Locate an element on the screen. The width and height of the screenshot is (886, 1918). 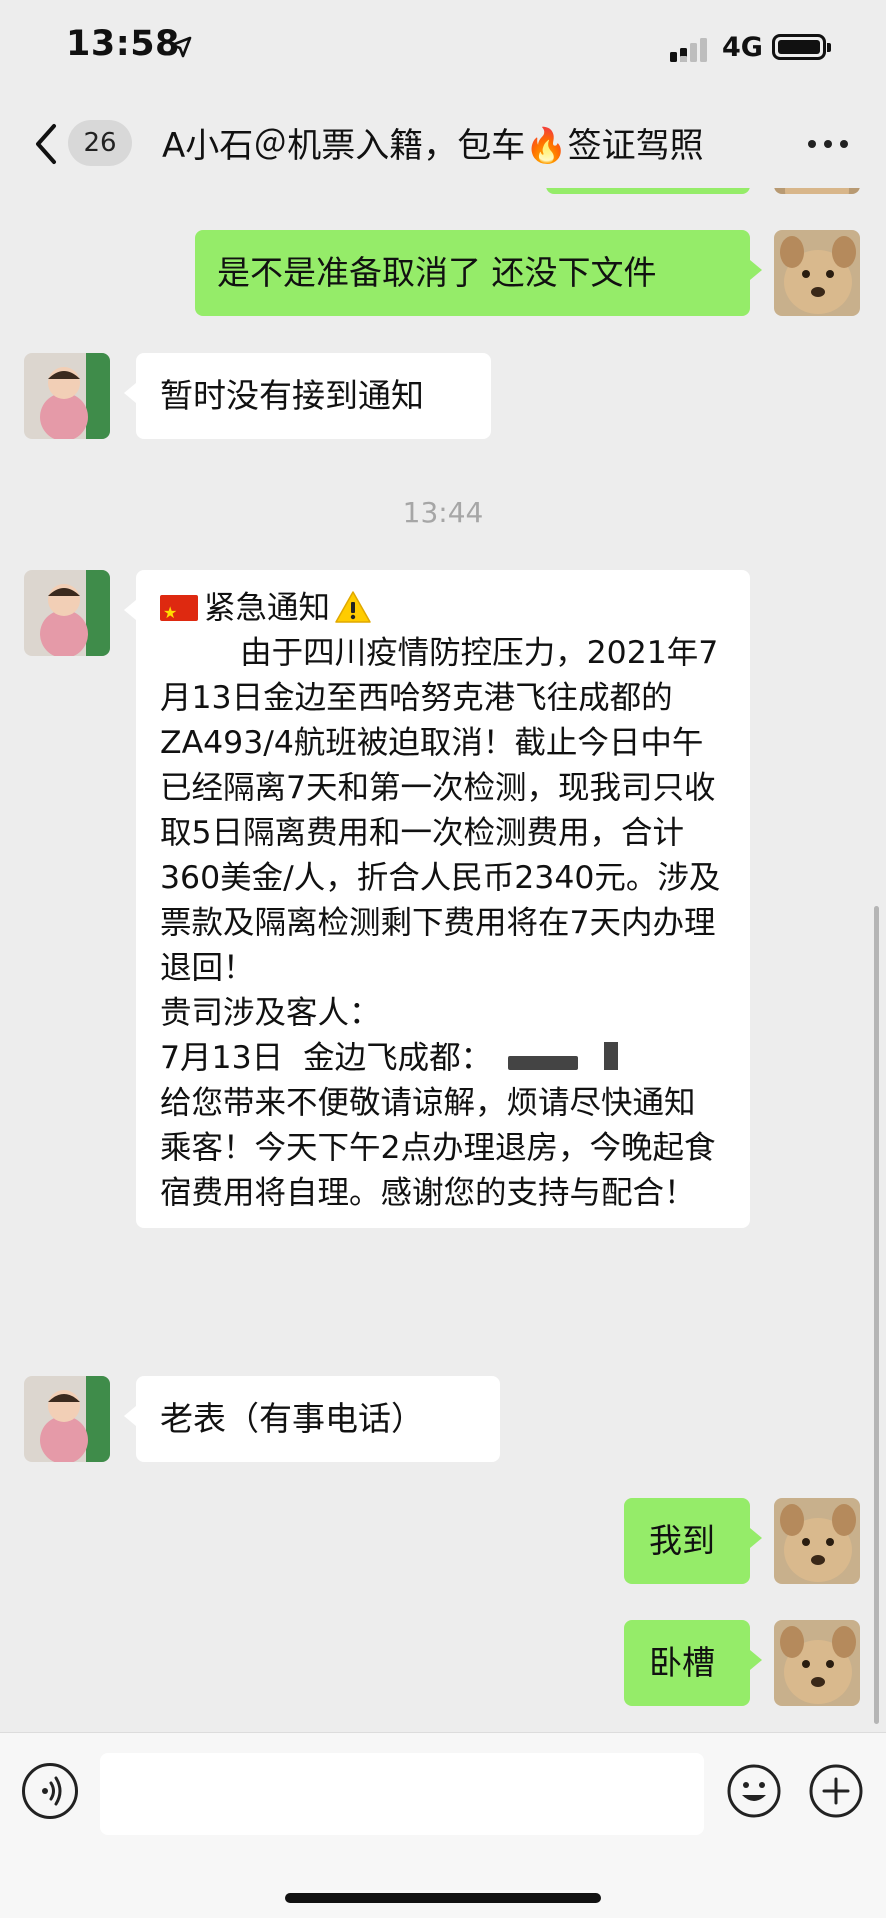
location-arrow-icon is located at coordinates (181, 47).